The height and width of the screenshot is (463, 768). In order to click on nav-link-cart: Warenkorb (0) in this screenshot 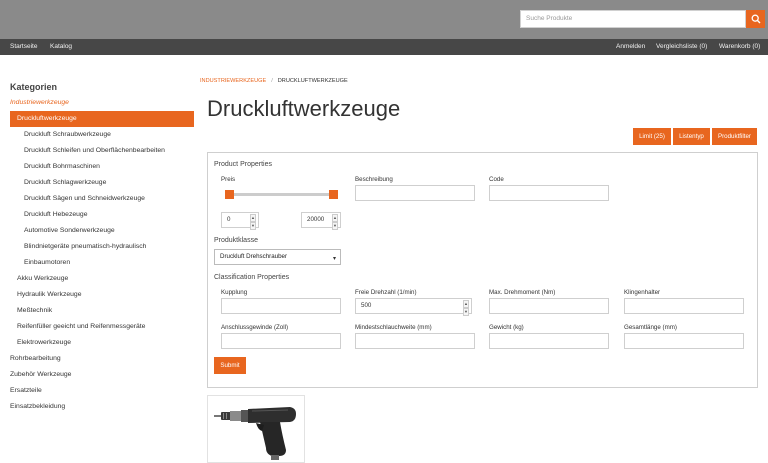, I will do `click(739, 47)`.